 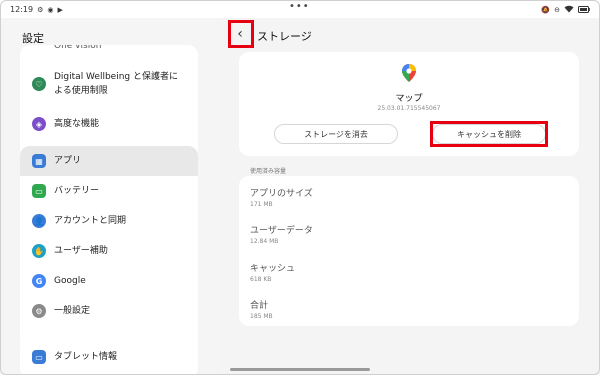 What do you see at coordinates (489, 134) in the screenshot?
I see `clear-cache-button: キャッシュを削除` at bounding box center [489, 134].